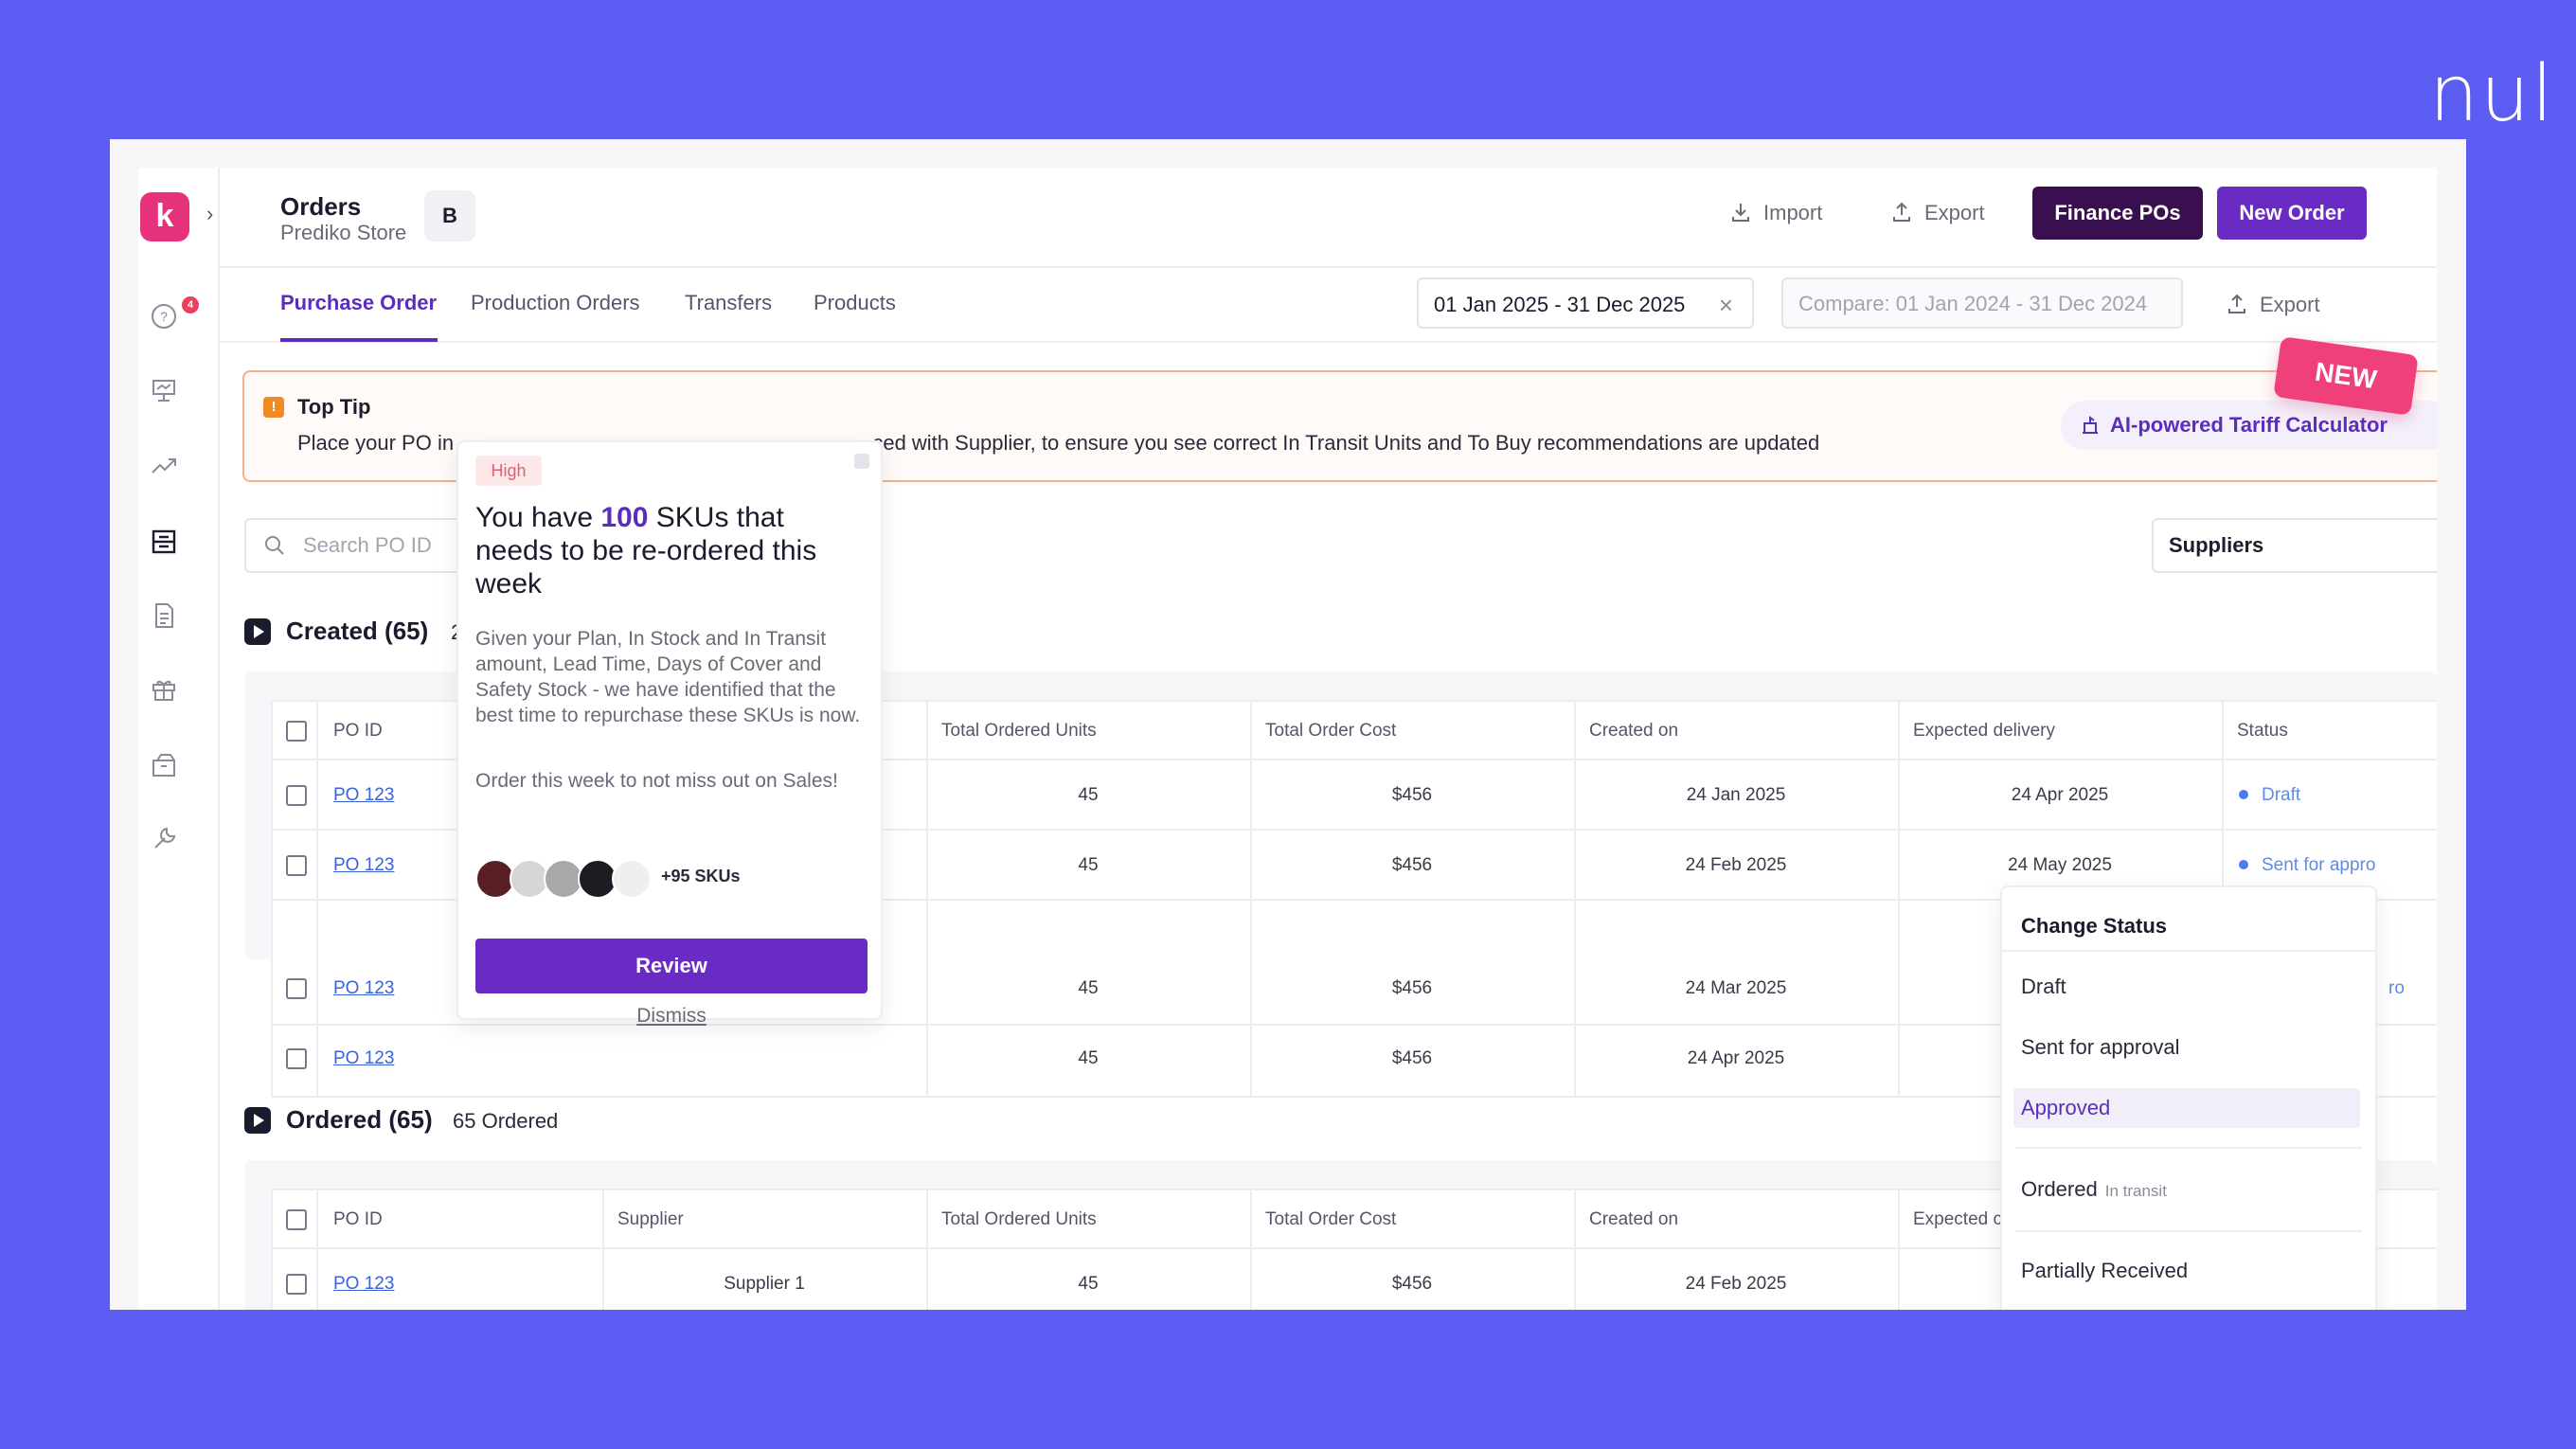 The height and width of the screenshot is (1449, 2576). Describe the element at coordinates (1982, 303) in the screenshot. I see `compare-range-picker: Compare: 01 Jan 2024 - 31 Dec 2024` at that location.